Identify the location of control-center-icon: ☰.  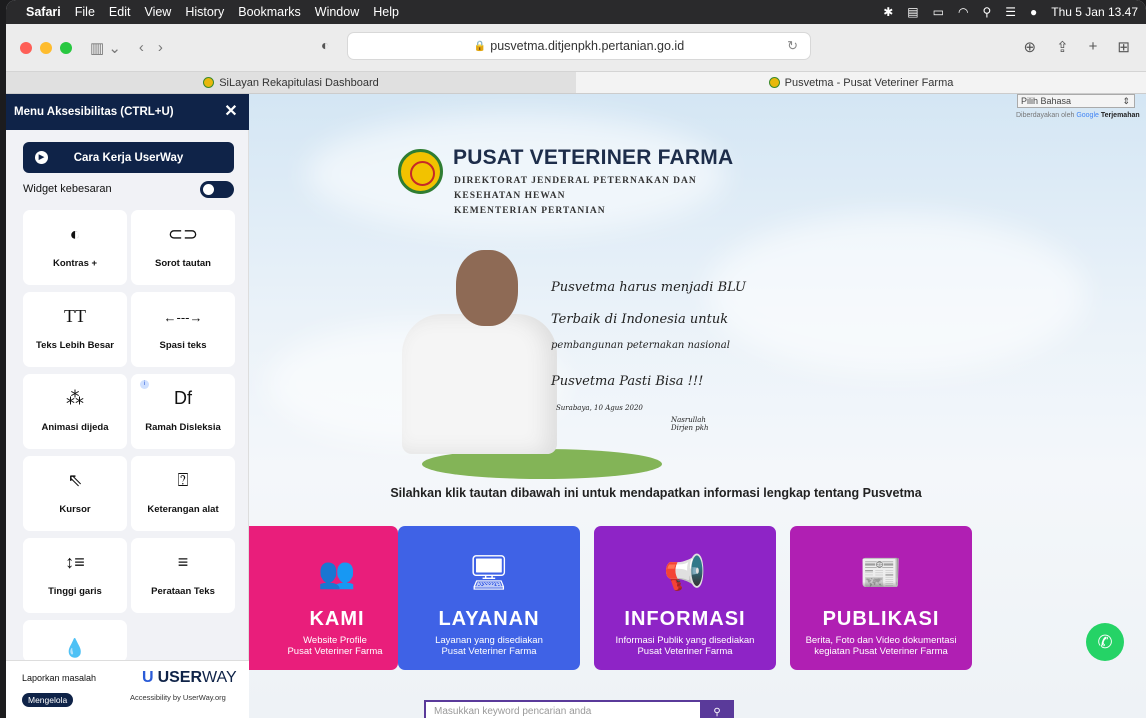
(1010, 12).